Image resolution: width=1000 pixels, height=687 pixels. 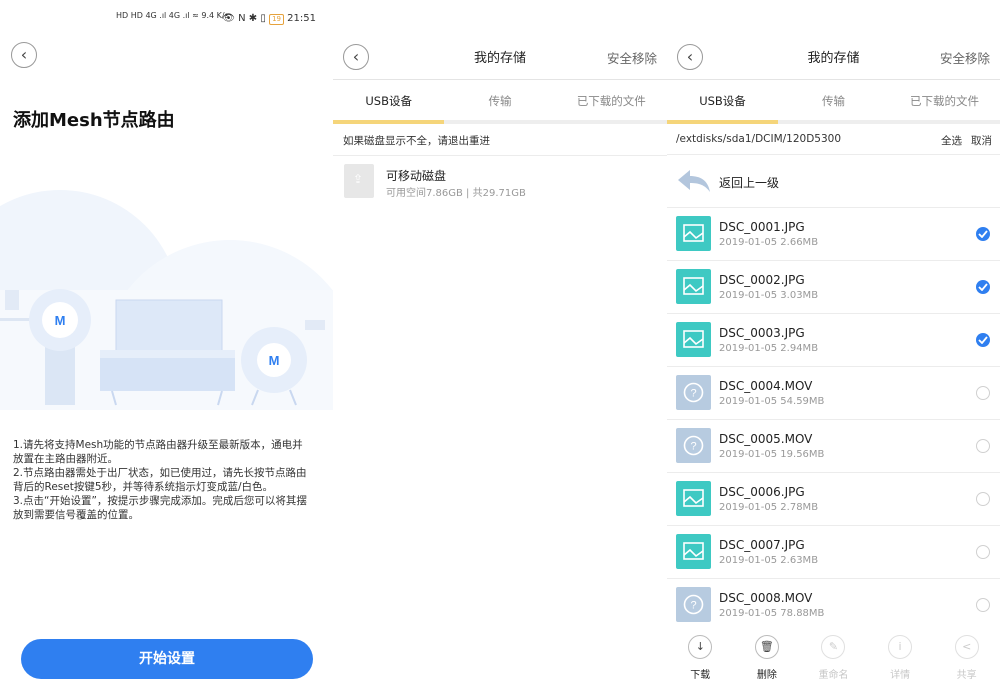 I want to click on trash-icon: 🗑, so click(x=766, y=647).